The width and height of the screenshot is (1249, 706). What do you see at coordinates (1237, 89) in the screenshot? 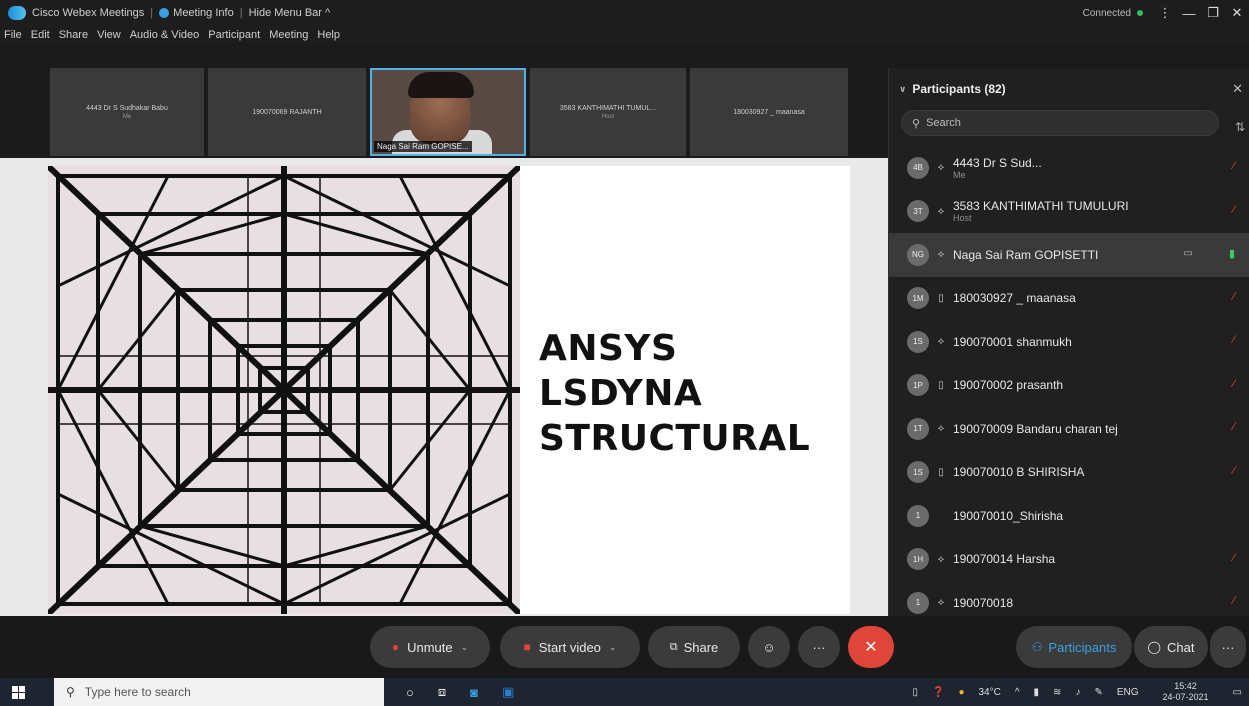
I see `close-panel-icon: ✕` at bounding box center [1237, 89].